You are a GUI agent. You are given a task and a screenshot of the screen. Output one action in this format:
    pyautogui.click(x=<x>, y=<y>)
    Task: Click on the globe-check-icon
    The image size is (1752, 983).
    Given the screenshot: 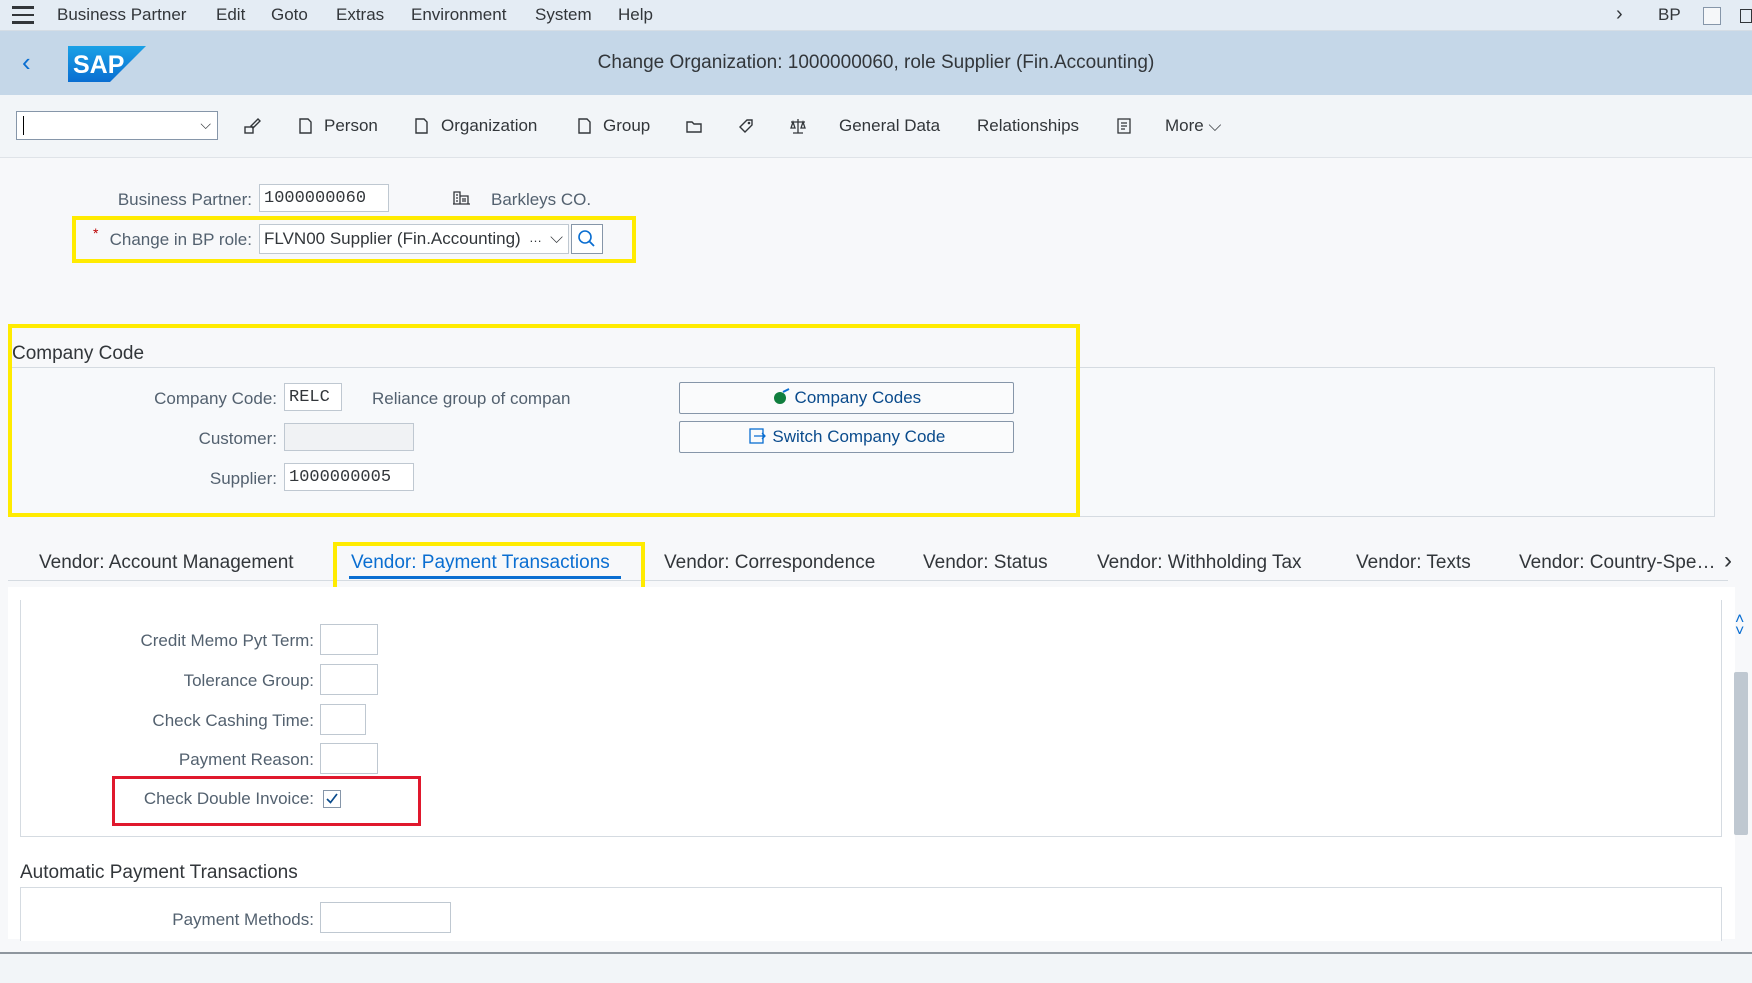 What is the action you would take?
    pyautogui.click(x=781, y=396)
    